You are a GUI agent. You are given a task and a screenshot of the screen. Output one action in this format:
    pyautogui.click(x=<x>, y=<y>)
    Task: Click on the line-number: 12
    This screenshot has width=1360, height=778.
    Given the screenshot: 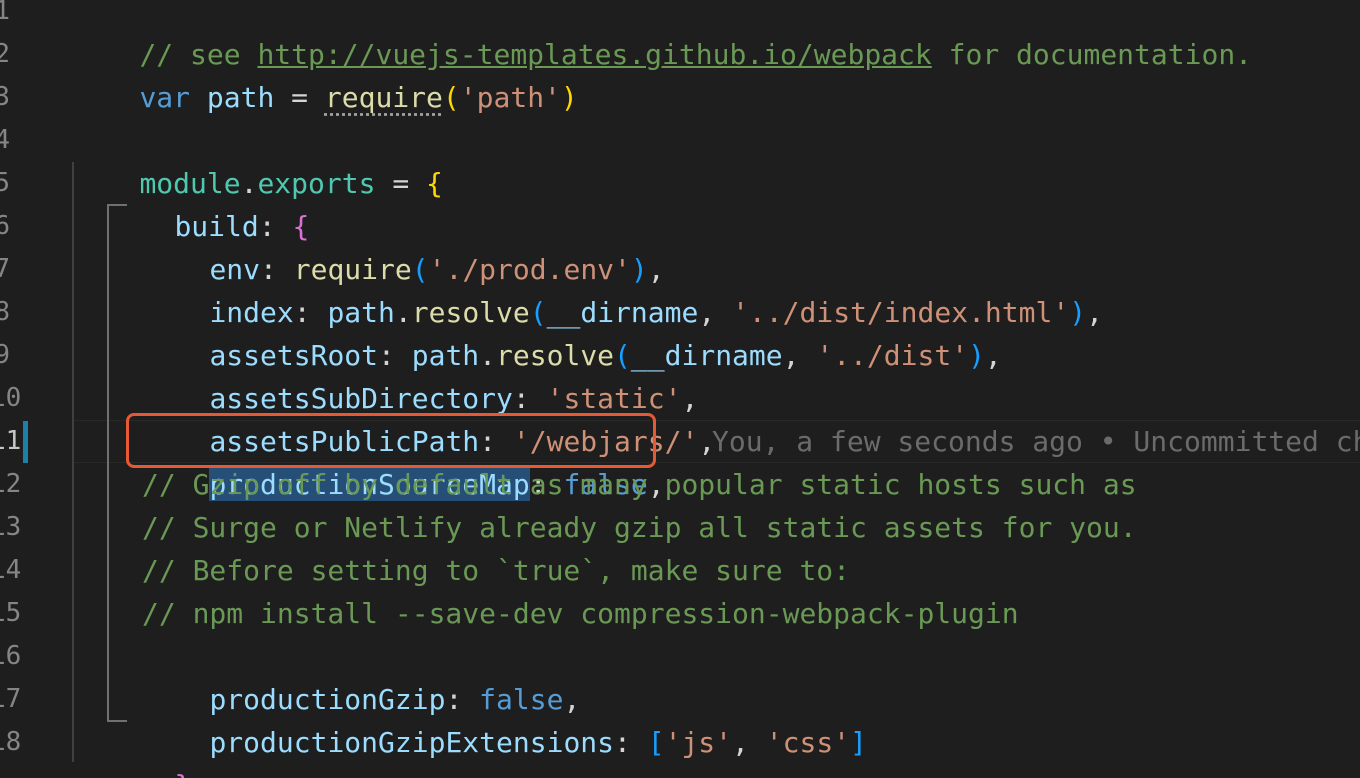 What is the action you would take?
    pyautogui.click(x=11, y=484)
    